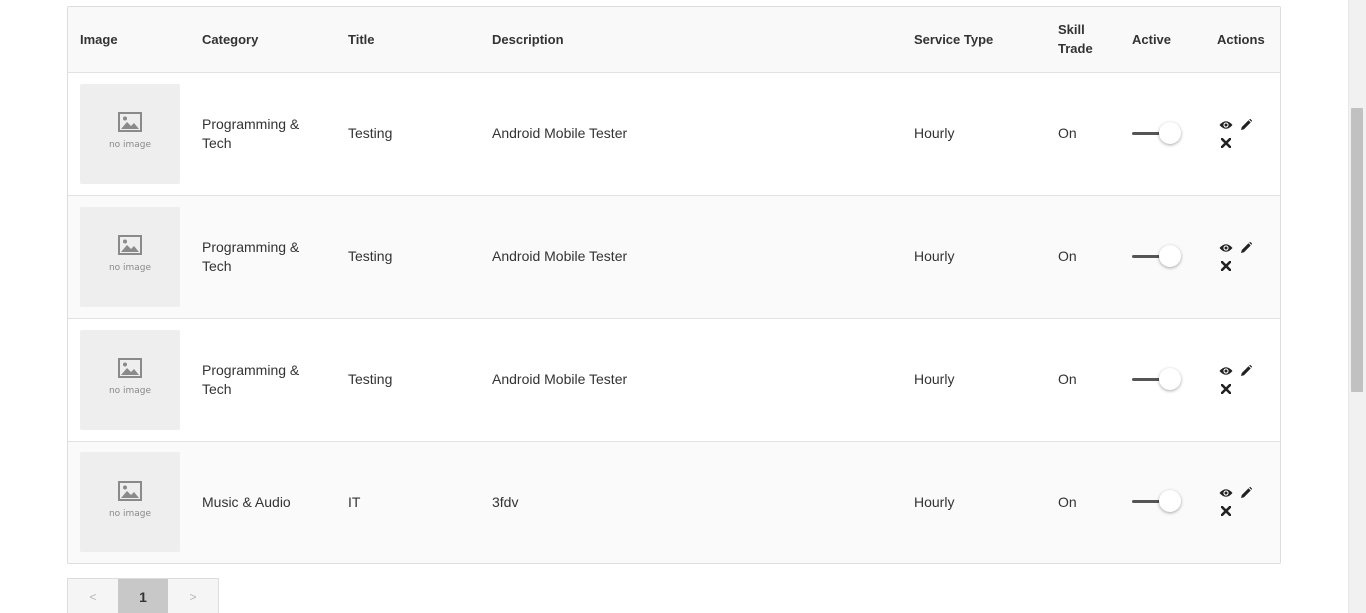 This screenshot has width=1366, height=613. Describe the element at coordinates (246, 501) in the screenshot. I see `category-text: Music & Audio` at that location.